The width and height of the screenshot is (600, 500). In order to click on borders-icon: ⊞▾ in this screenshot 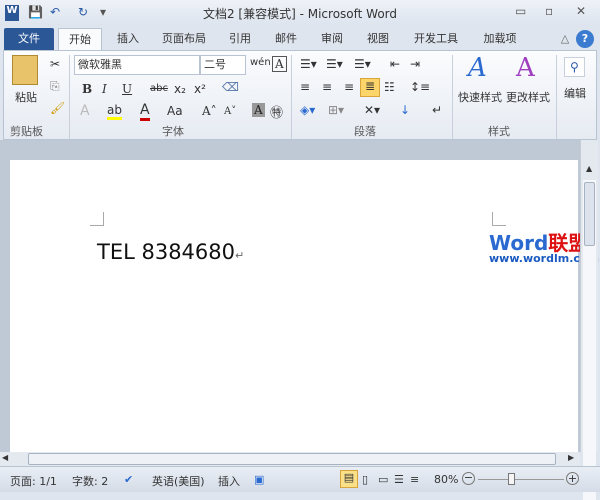, I will do `click(336, 110)`.